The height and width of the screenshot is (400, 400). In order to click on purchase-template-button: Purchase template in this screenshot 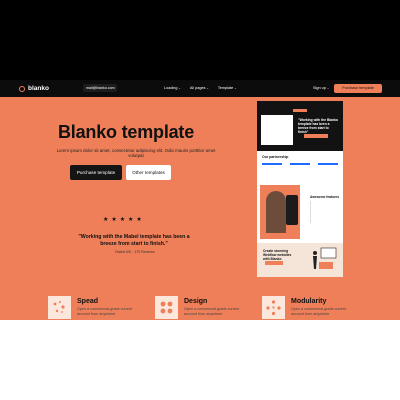, I will do `click(358, 88)`.